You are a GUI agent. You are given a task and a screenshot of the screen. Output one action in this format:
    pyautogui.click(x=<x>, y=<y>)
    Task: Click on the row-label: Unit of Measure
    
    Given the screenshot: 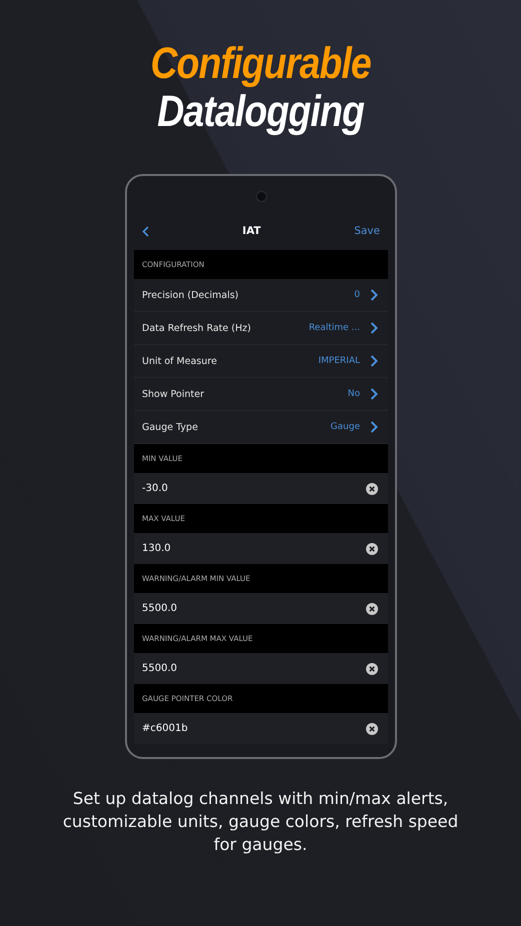 What is the action you would take?
    pyautogui.click(x=180, y=361)
    